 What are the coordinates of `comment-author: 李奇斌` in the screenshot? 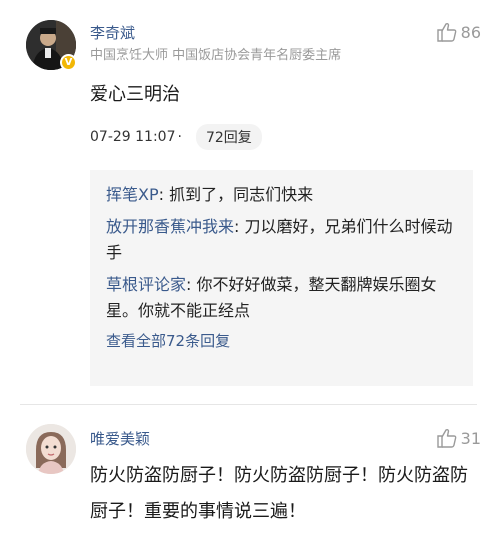 It's located at (112, 32).